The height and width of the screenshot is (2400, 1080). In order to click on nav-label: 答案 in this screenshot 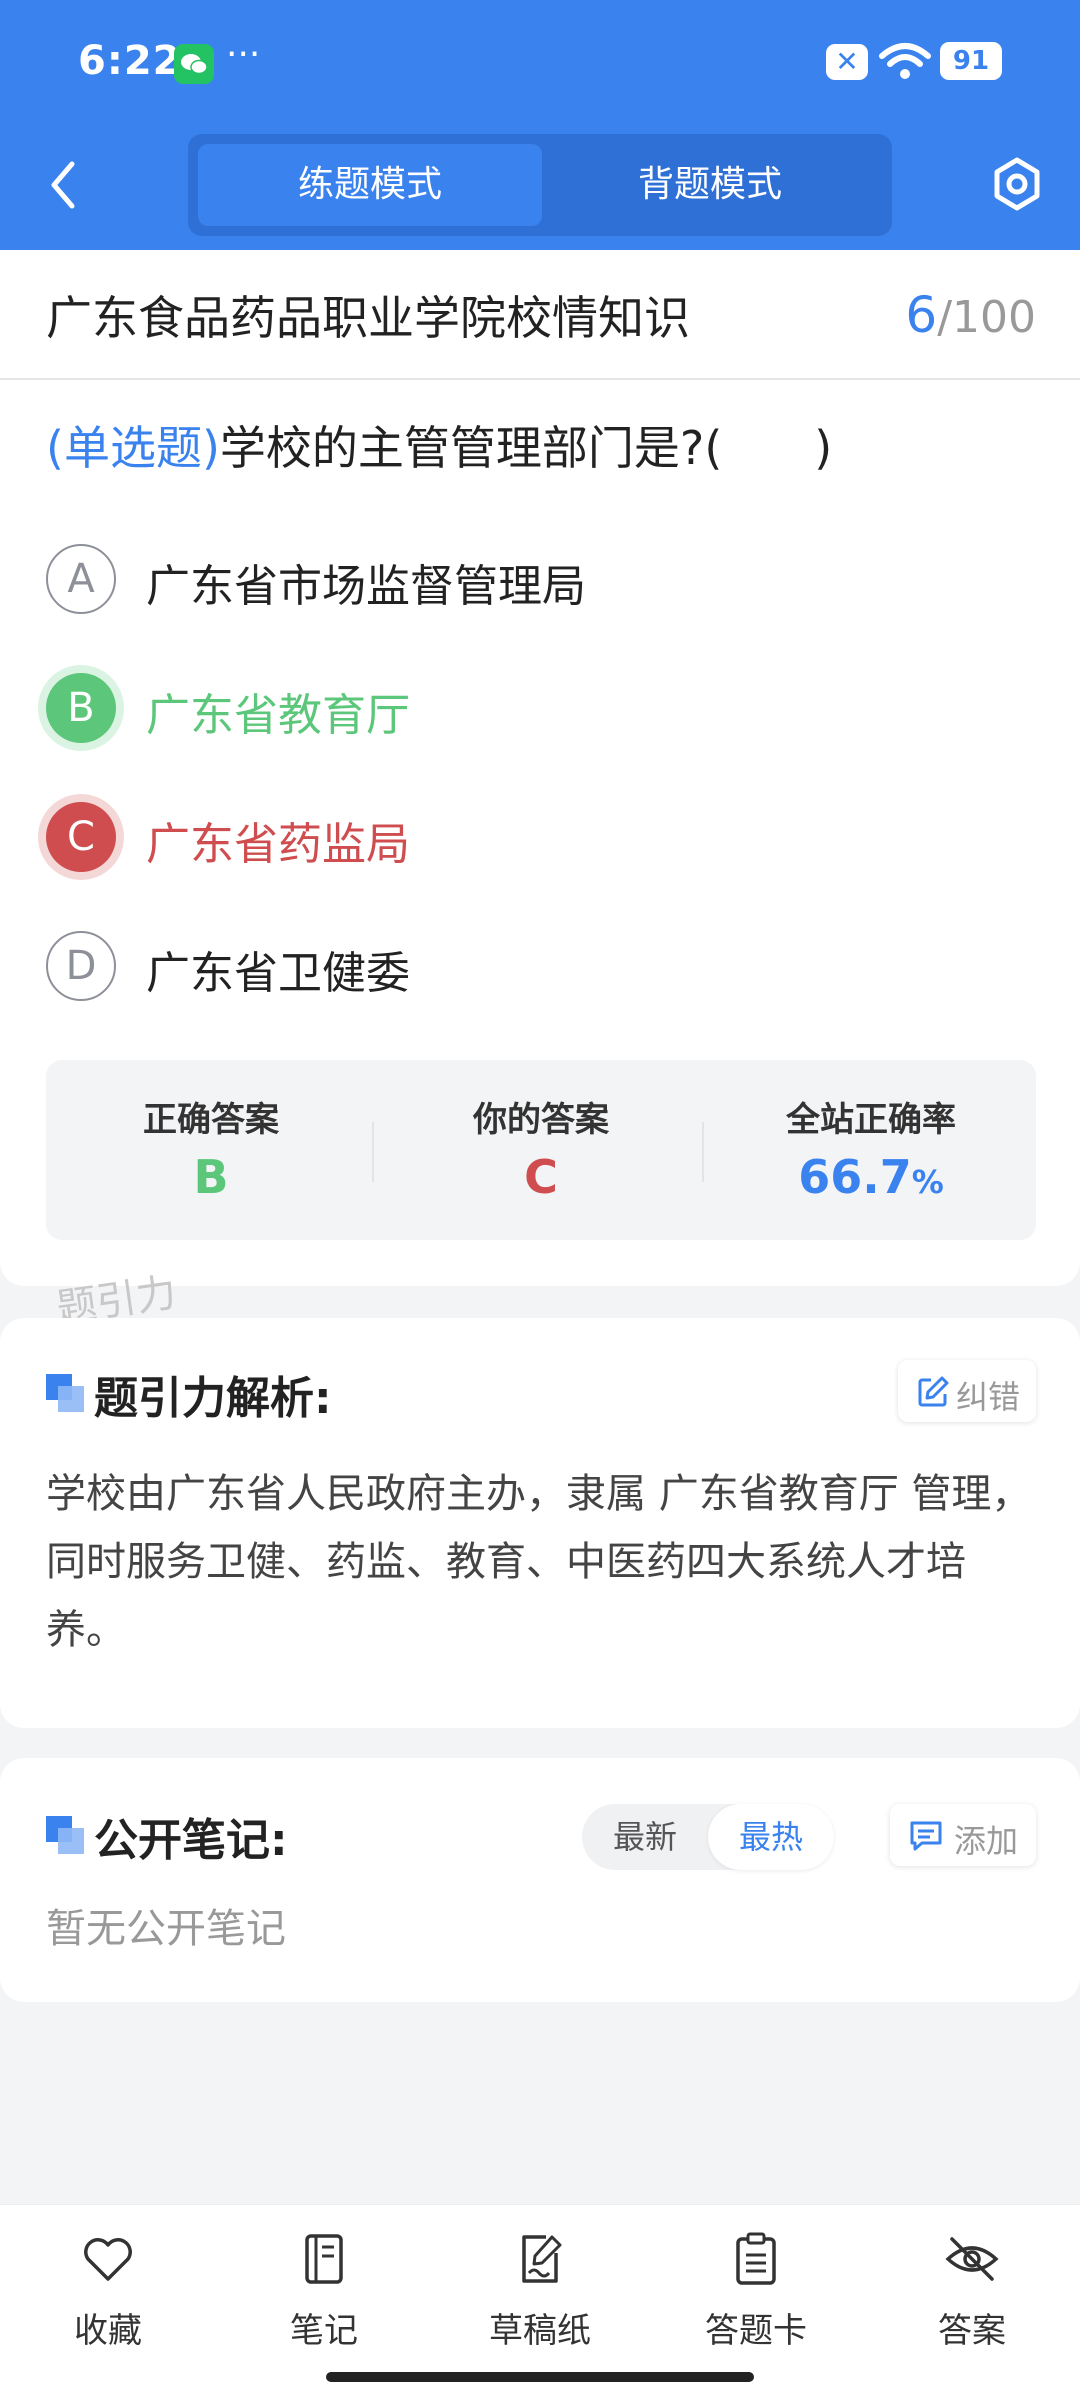, I will do `click(972, 2331)`.